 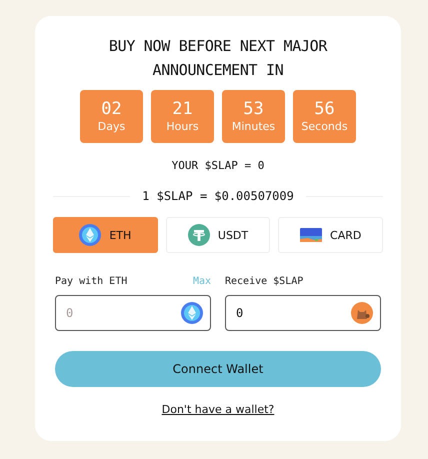 I want to click on headline: BUY NOW BEFORE NEXT MAJOR ANNOUNCEMENT IN, so click(x=218, y=58).